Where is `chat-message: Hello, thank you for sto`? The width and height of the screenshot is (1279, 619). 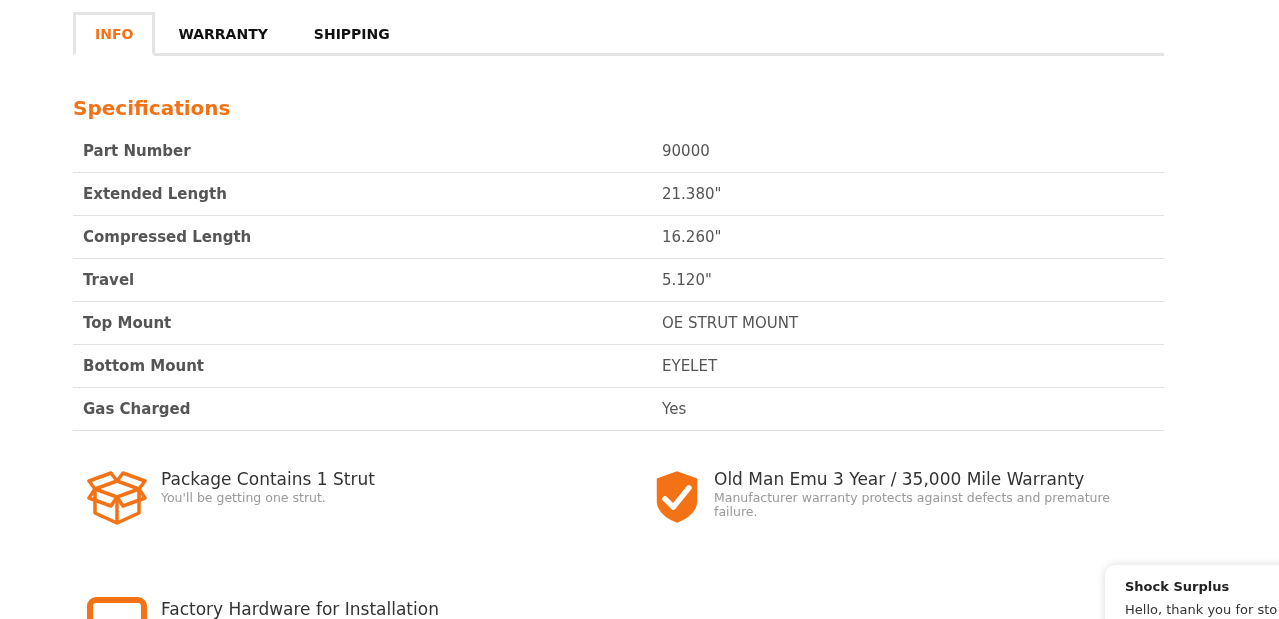 chat-message: Hello, thank you for sto is located at coordinates (1202, 609).